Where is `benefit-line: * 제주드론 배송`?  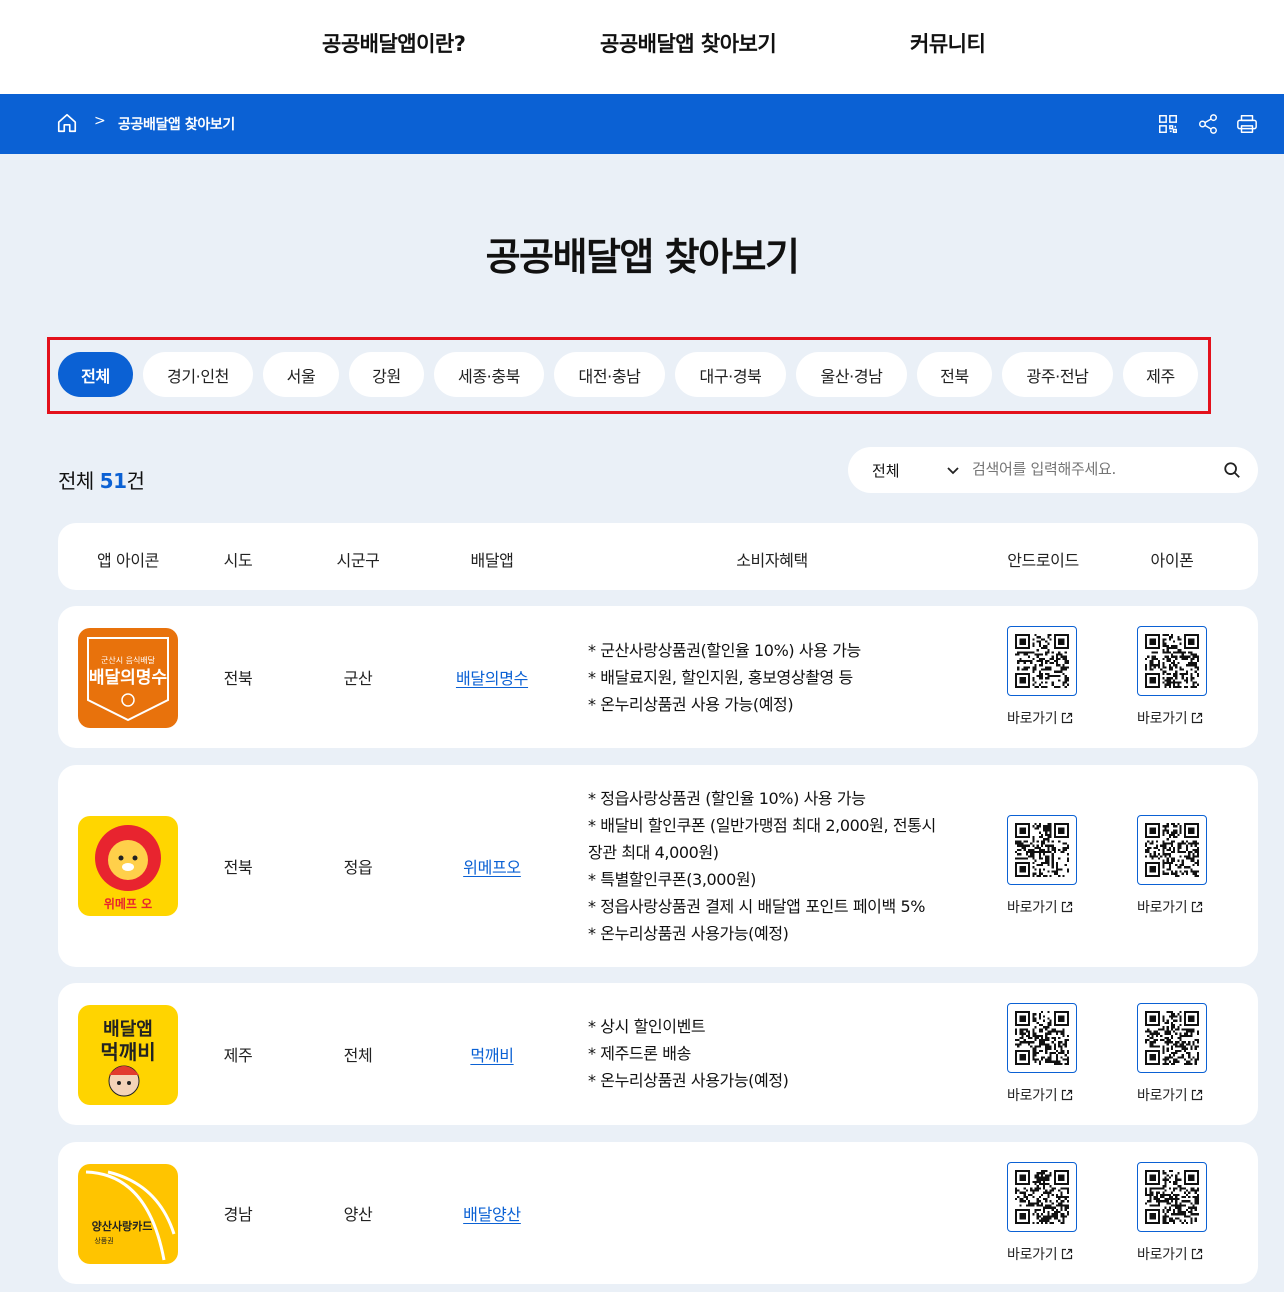
benefit-line: * 제주드론 배송 is located at coordinates (639, 1053).